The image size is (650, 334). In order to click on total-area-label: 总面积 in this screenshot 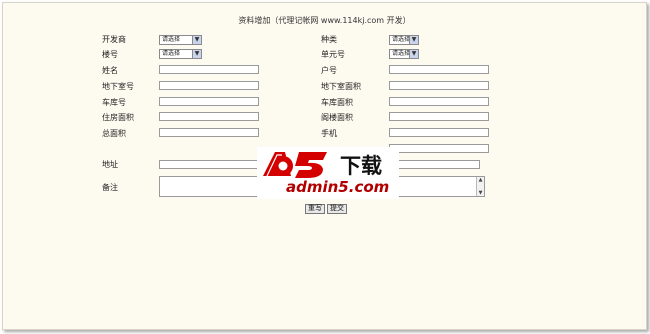, I will do `click(114, 133)`.